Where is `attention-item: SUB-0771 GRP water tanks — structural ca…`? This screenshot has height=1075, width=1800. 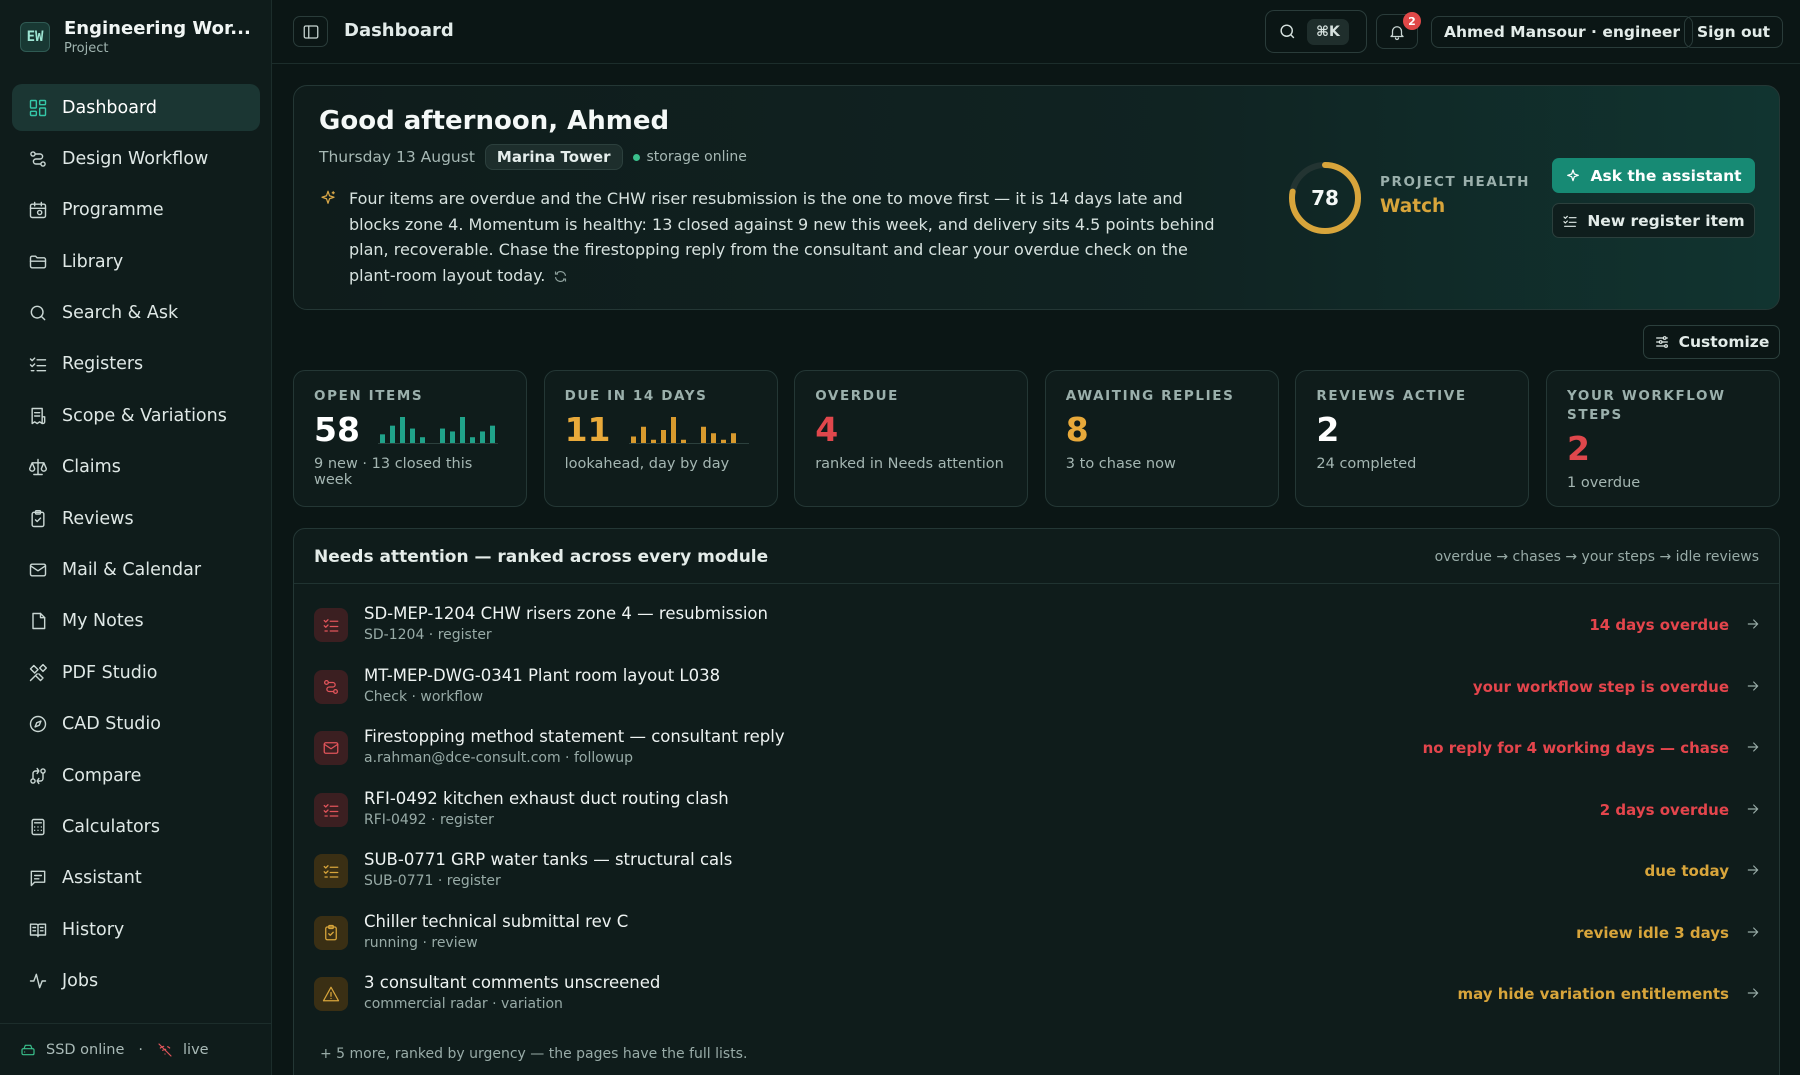
attention-item: SUB-0771 GRP water tanks — structural ca… is located at coordinates (1037, 881).